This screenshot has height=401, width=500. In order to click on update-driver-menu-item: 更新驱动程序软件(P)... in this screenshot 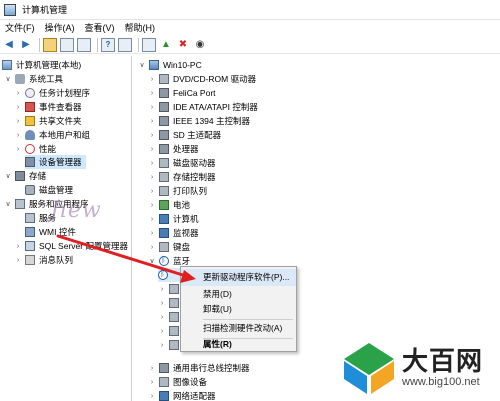, I will do `click(238, 277)`.